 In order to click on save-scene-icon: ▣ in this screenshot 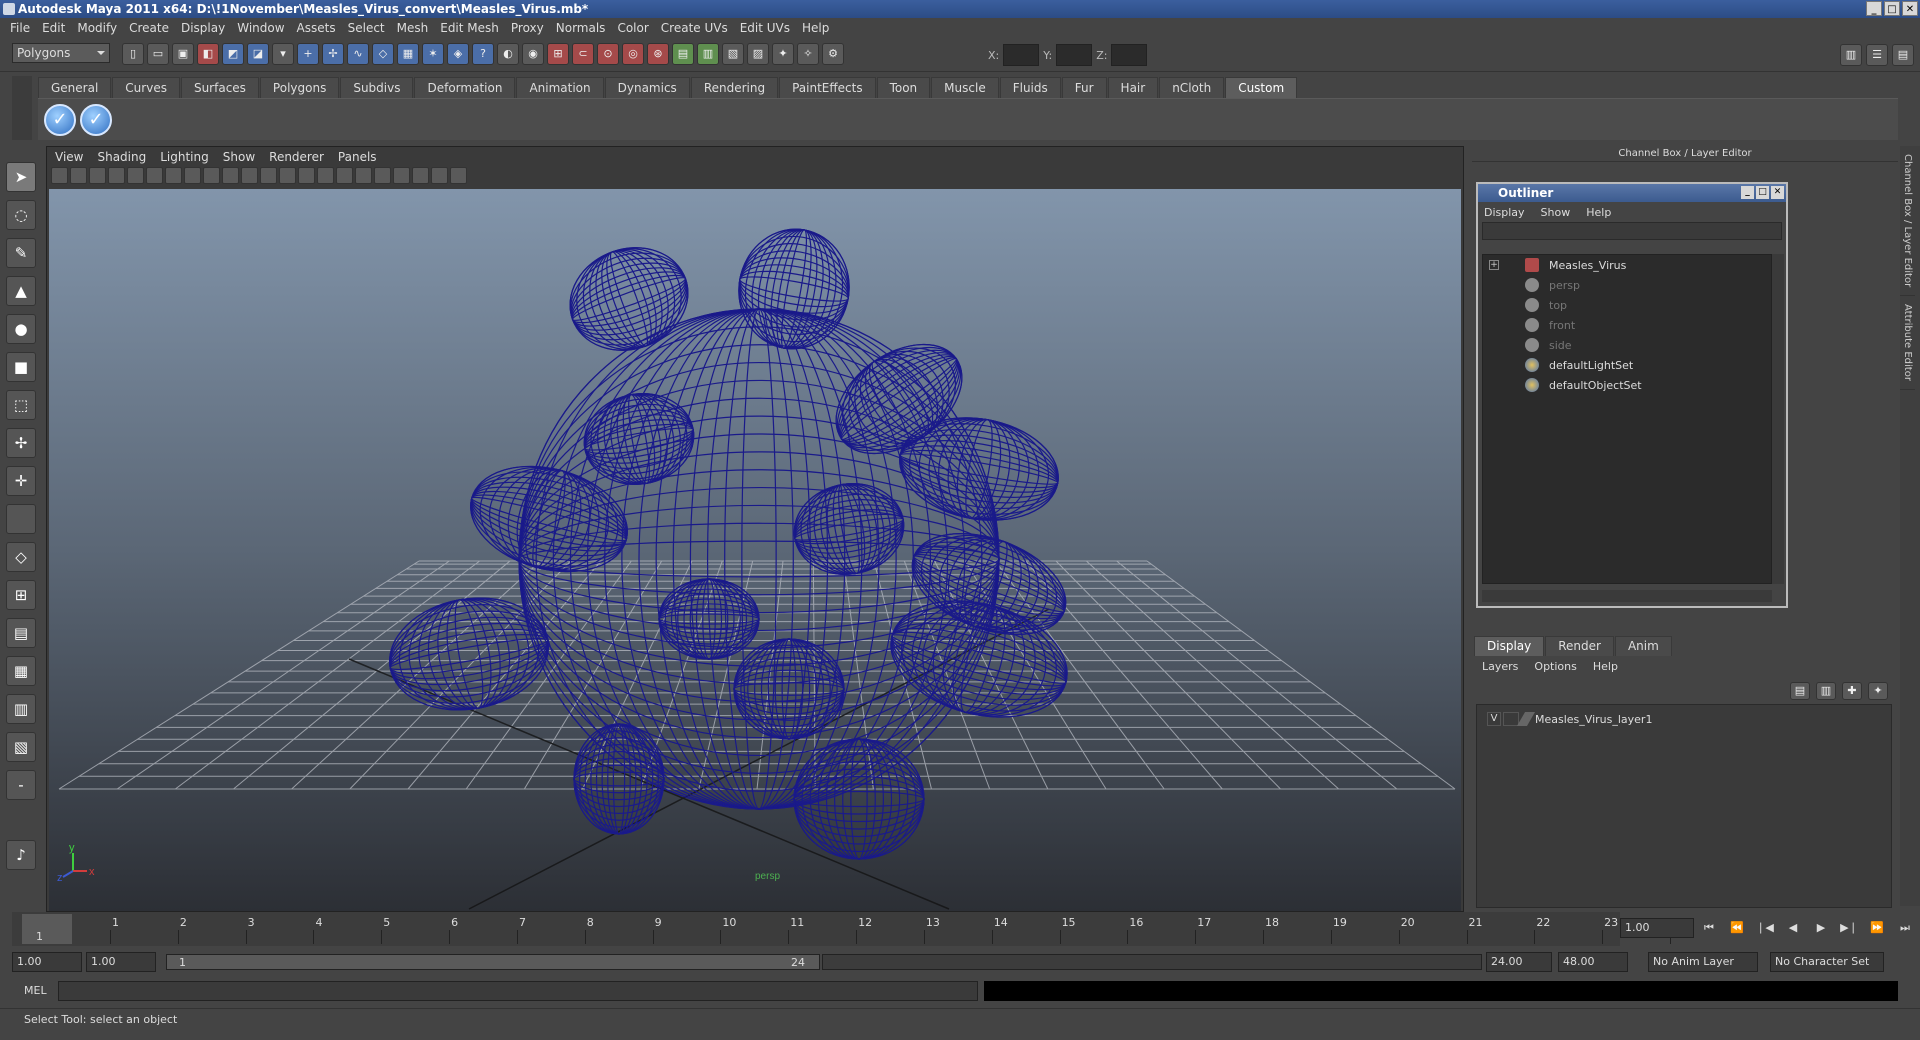, I will do `click(183, 54)`.